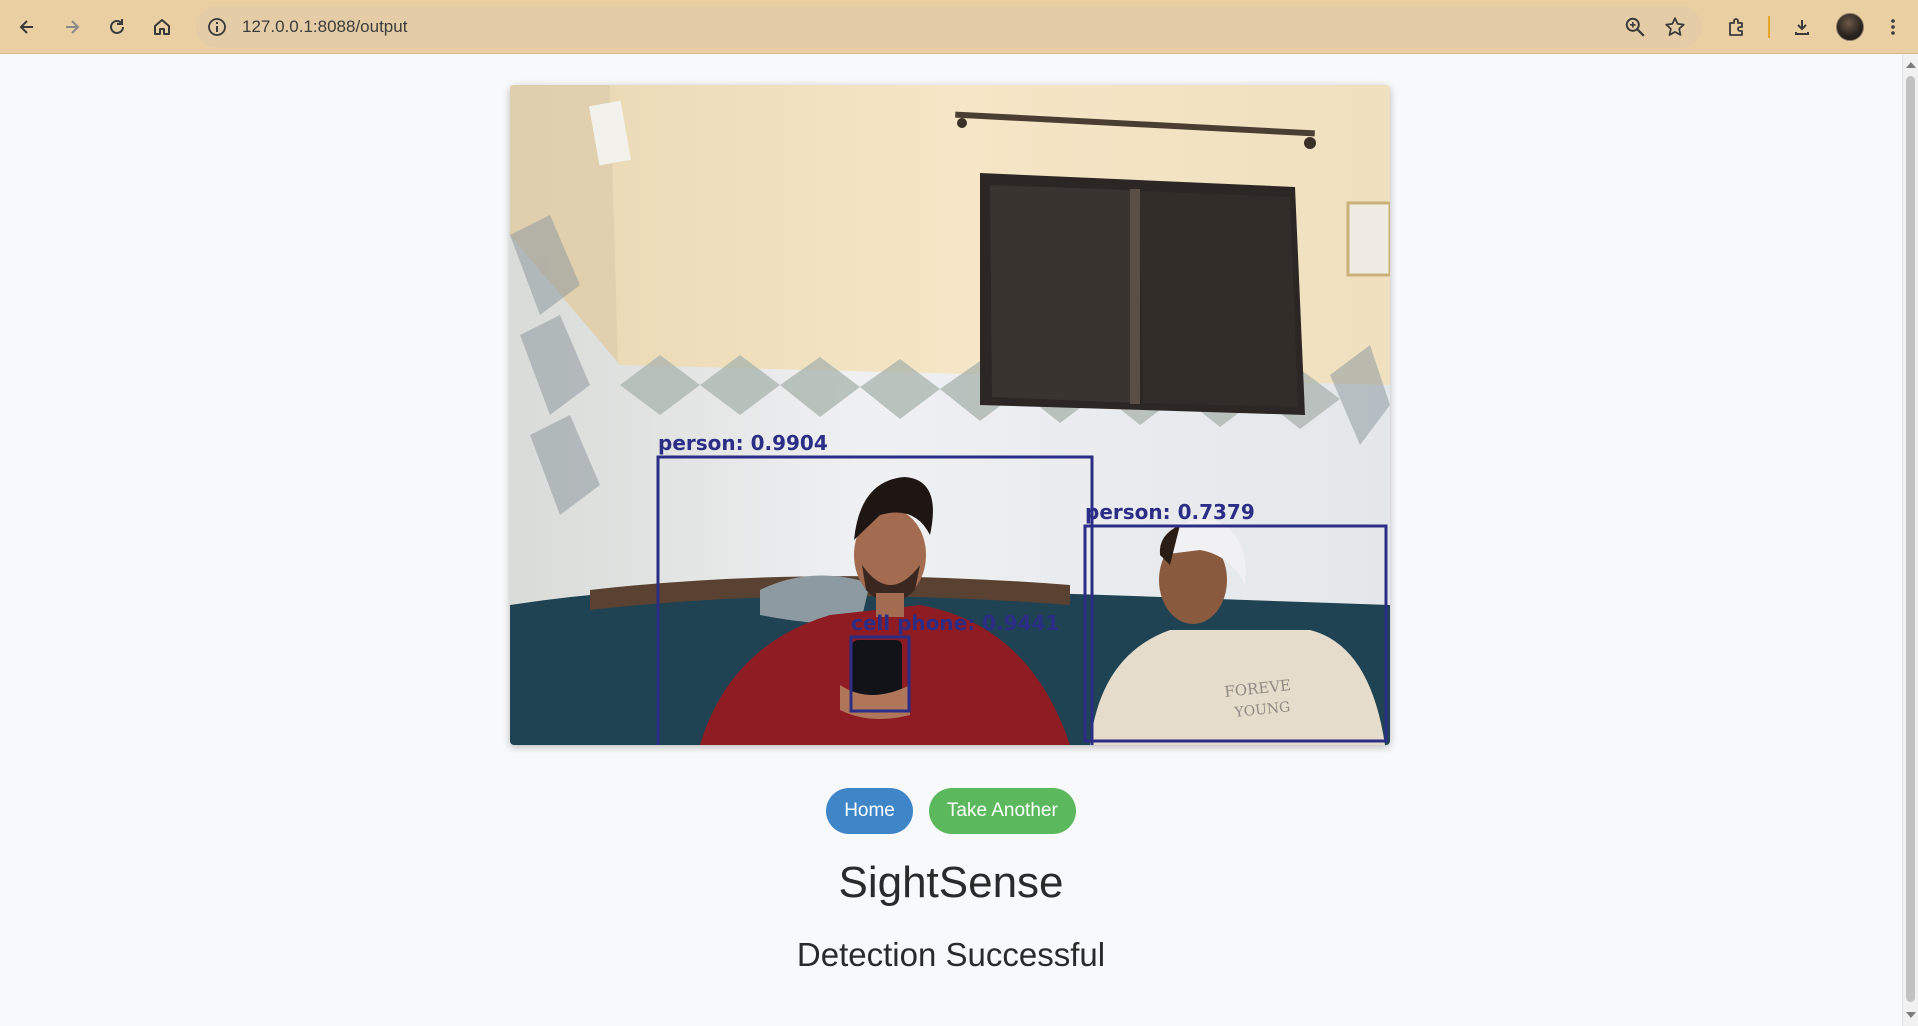 This screenshot has width=1918, height=1026. What do you see at coordinates (743, 443) in the screenshot?
I see `detection-label-person-1: person: 0.9904` at bounding box center [743, 443].